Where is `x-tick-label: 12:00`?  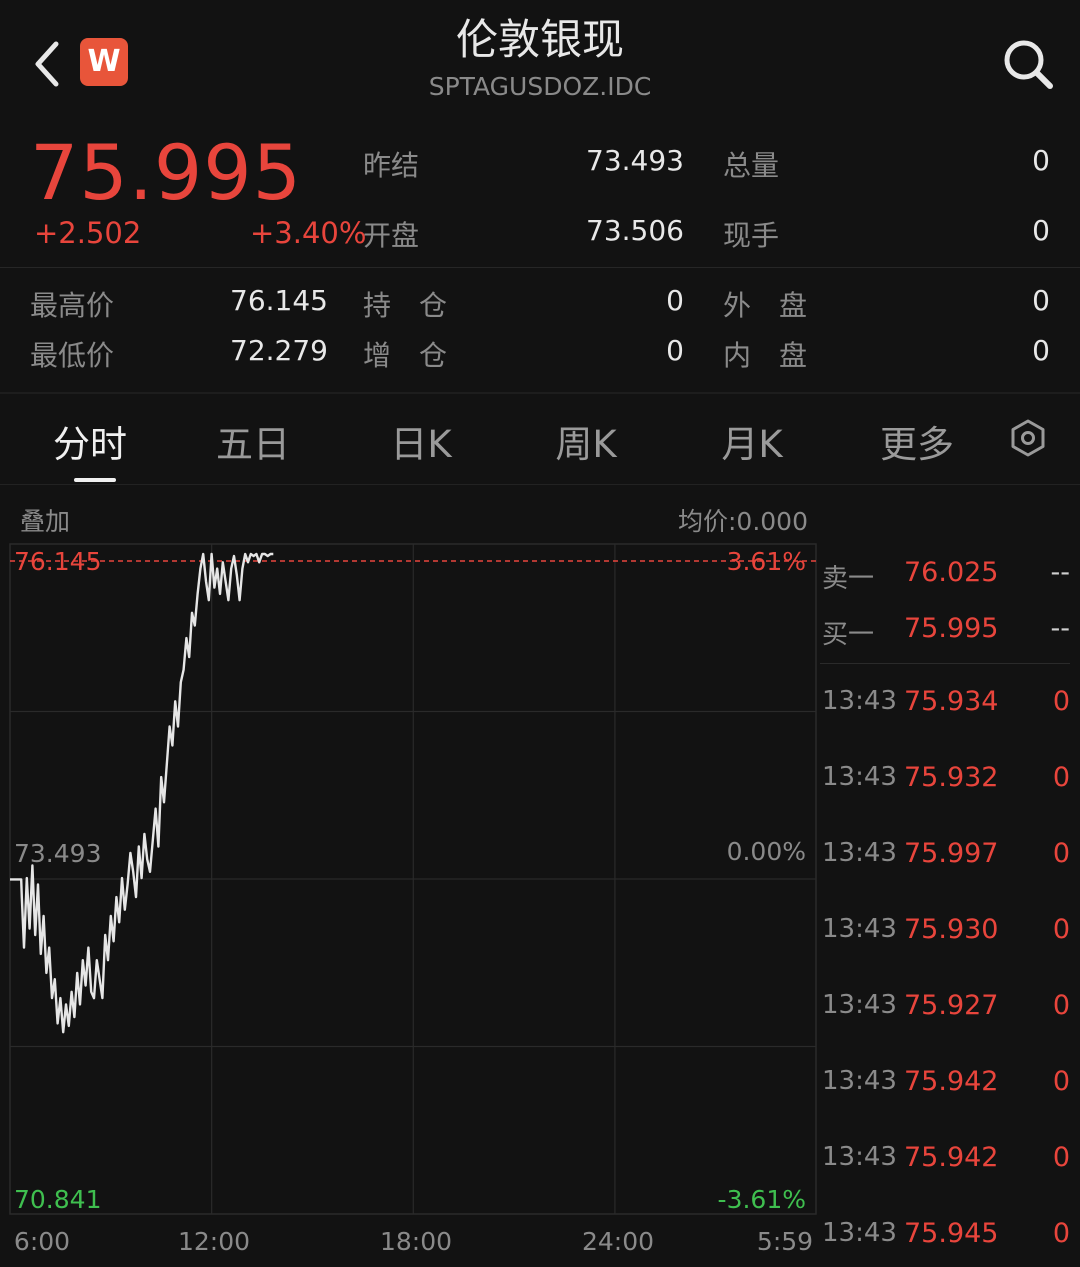
x-tick-label: 12:00 is located at coordinates (214, 1241).